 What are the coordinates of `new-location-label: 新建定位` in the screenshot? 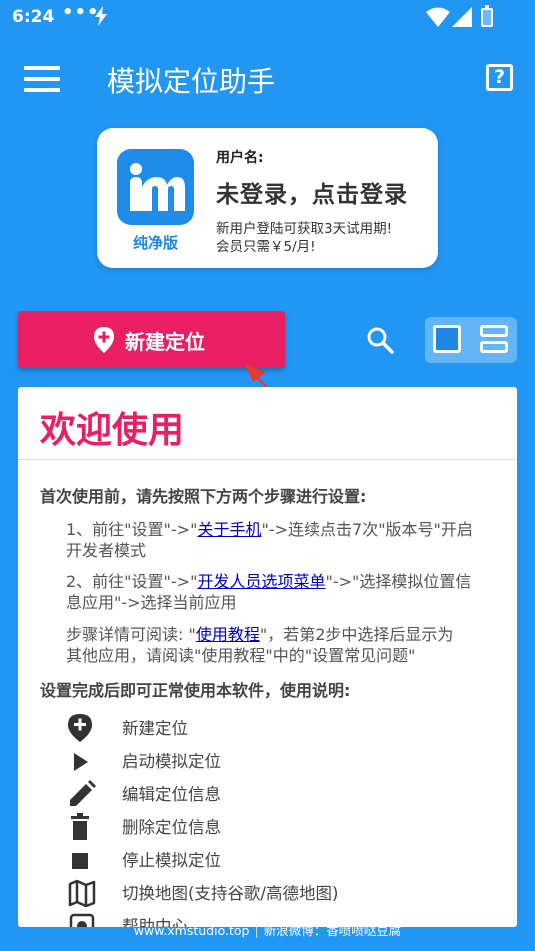 It's located at (165, 342).